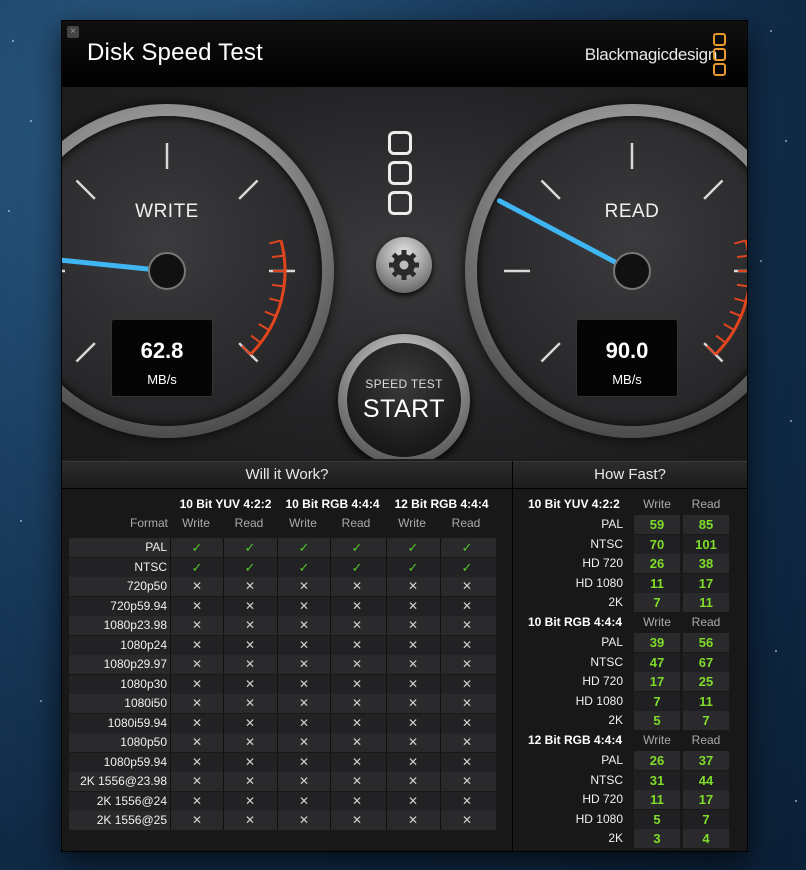 The height and width of the screenshot is (870, 806). What do you see at coordinates (657, 583) in the screenshot?
I see `write-speed-value: 11` at bounding box center [657, 583].